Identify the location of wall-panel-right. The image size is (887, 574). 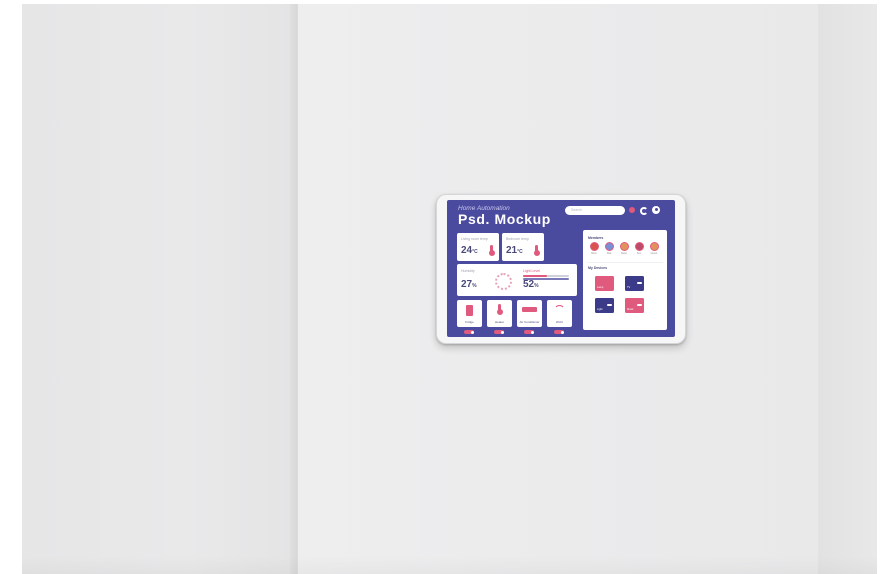
(847, 289).